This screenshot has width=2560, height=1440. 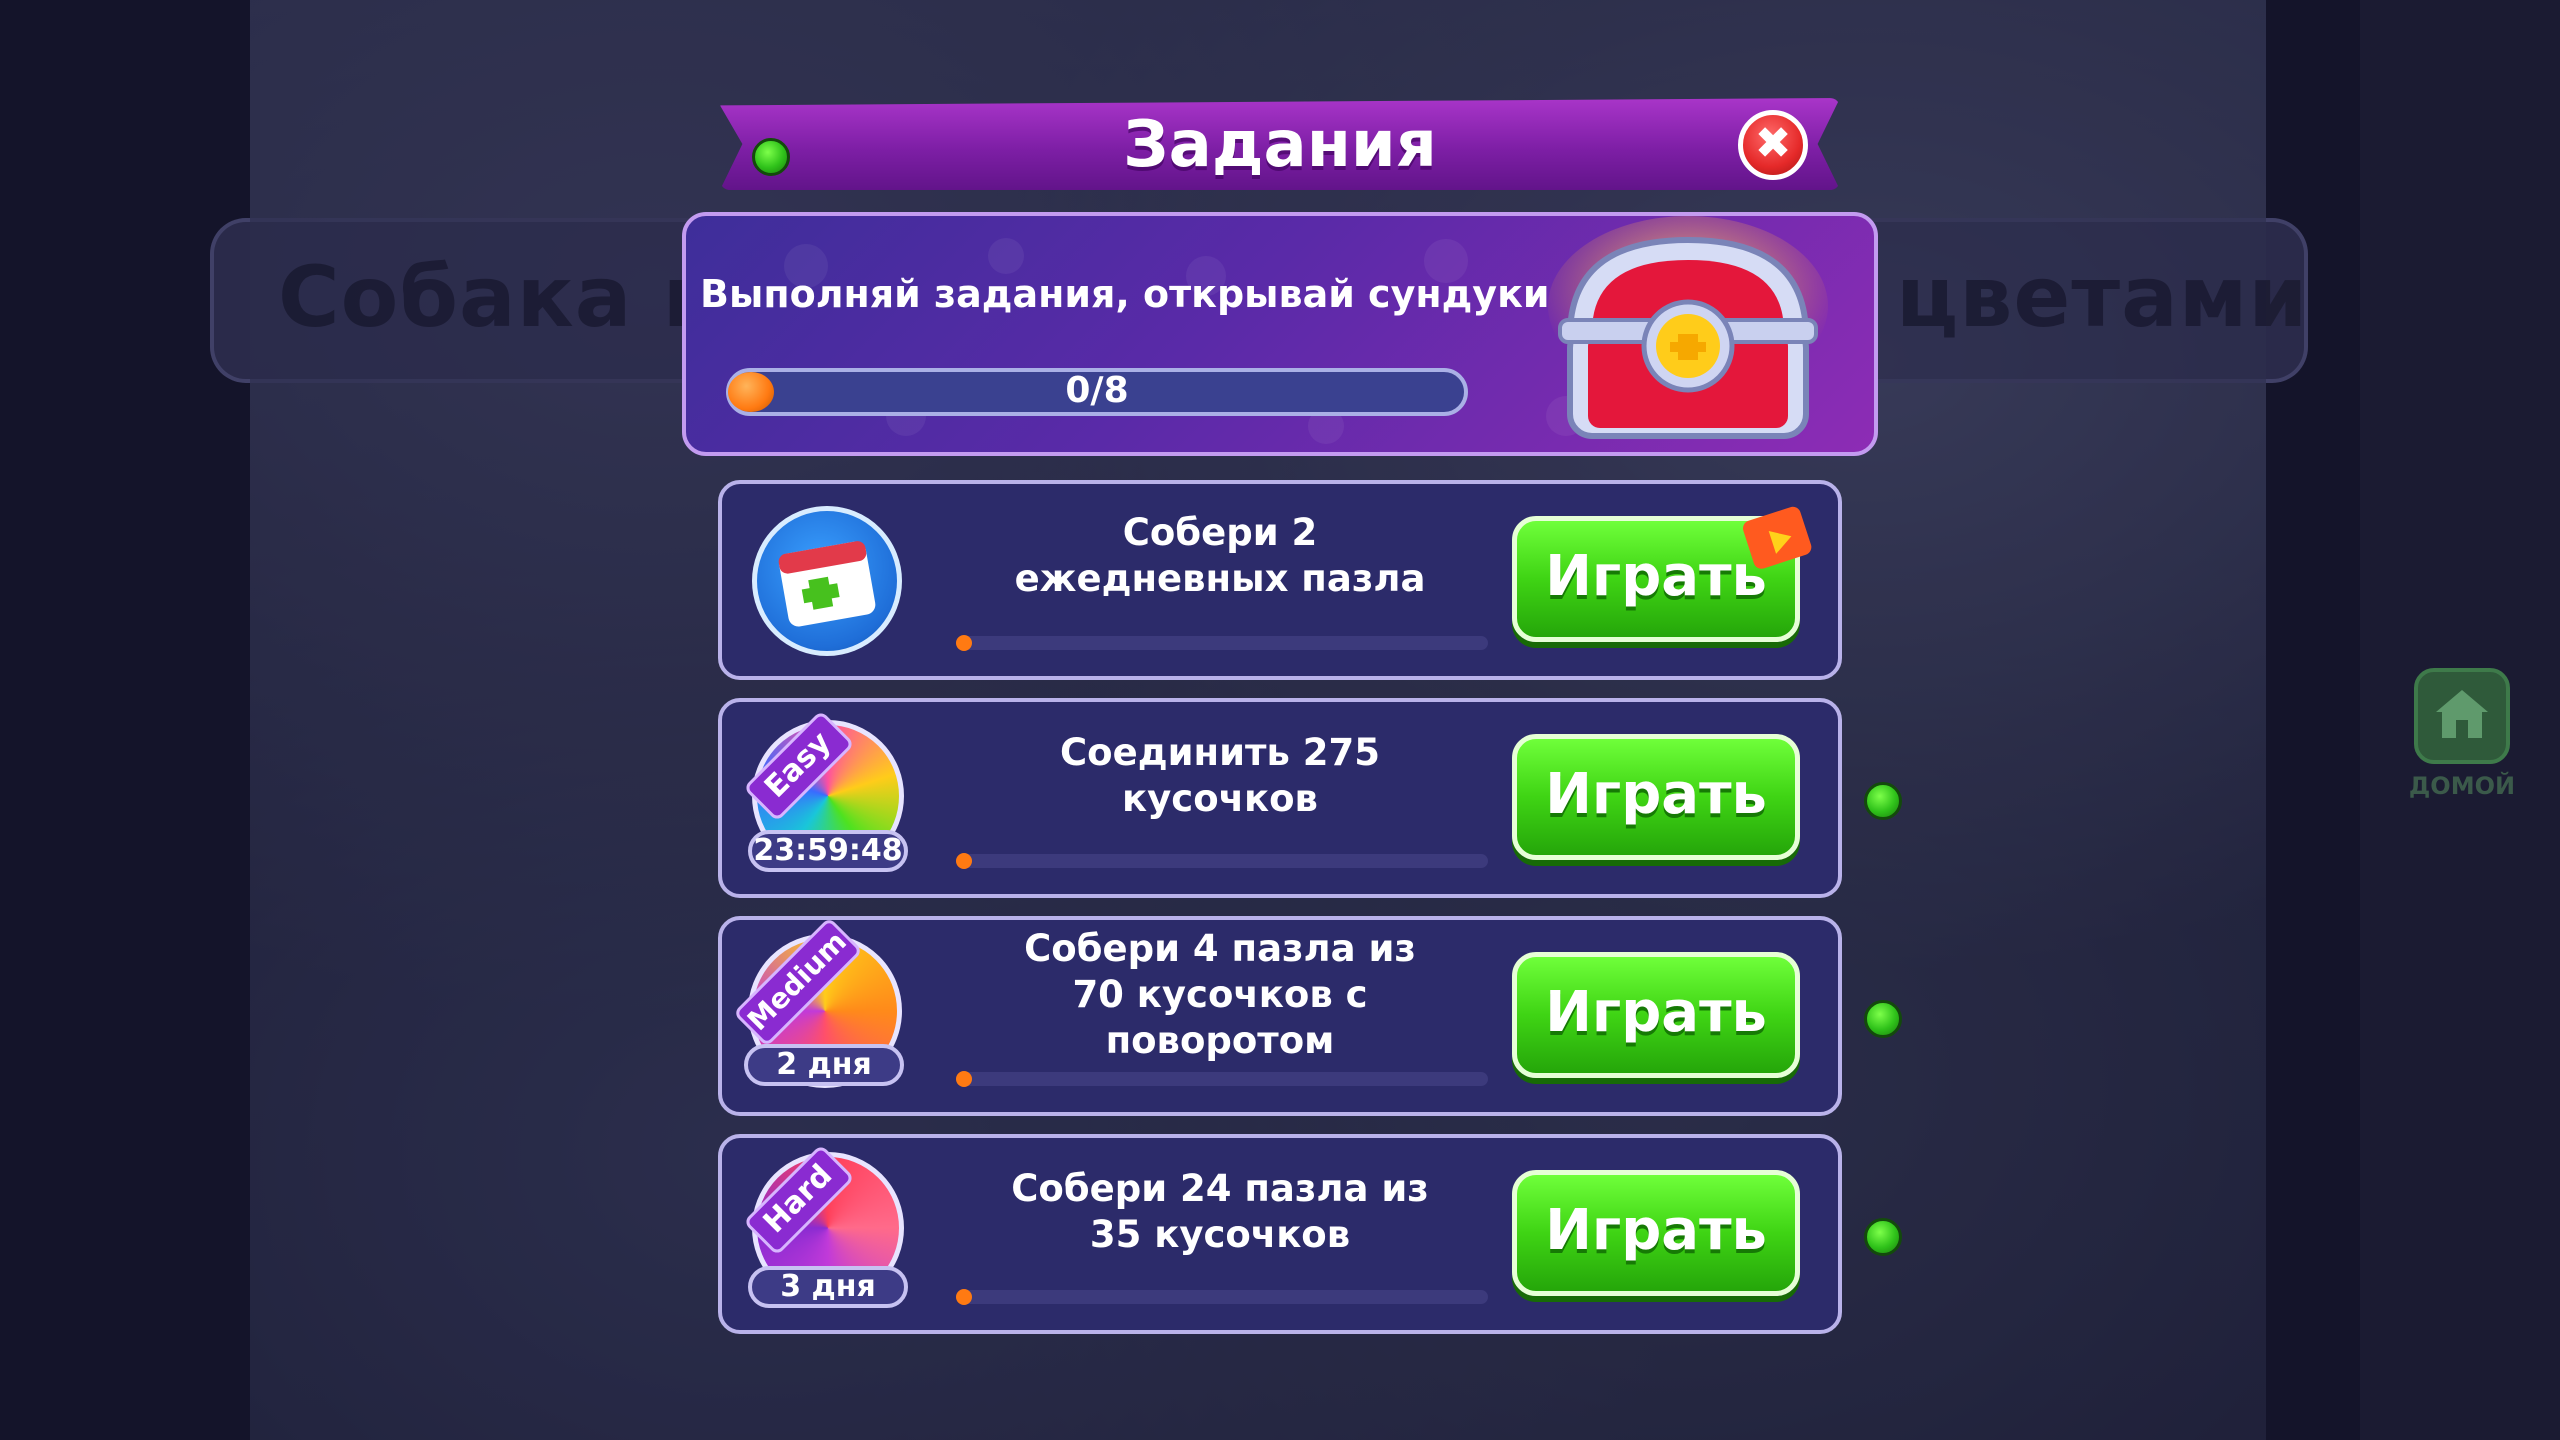 I want to click on quest-title-line: Собери 2, so click(x=1220, y=532).